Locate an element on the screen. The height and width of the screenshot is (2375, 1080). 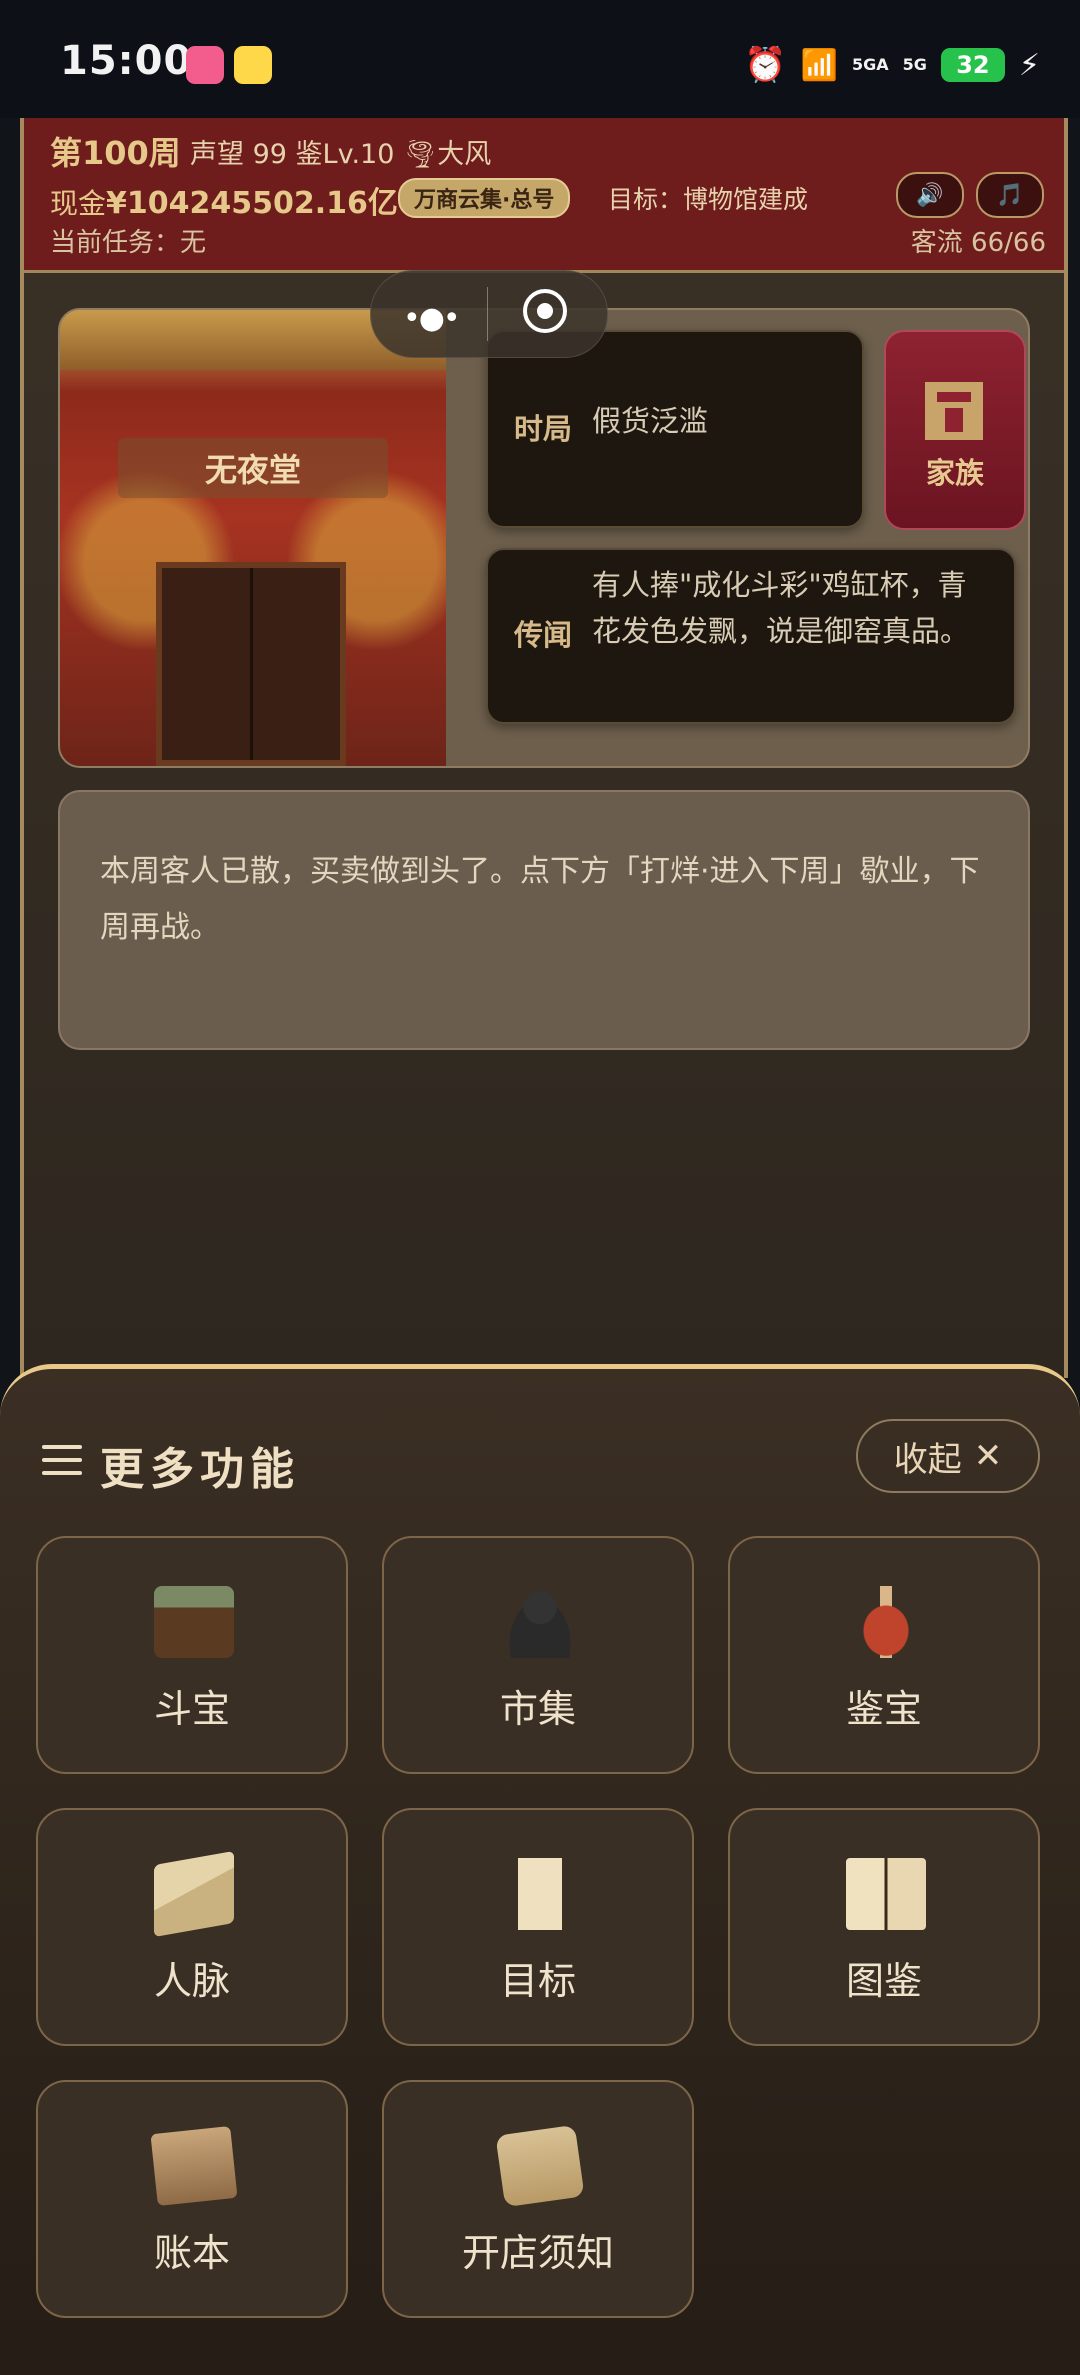
current-task: 当前任务：无 is located at coordinates (128, 243).